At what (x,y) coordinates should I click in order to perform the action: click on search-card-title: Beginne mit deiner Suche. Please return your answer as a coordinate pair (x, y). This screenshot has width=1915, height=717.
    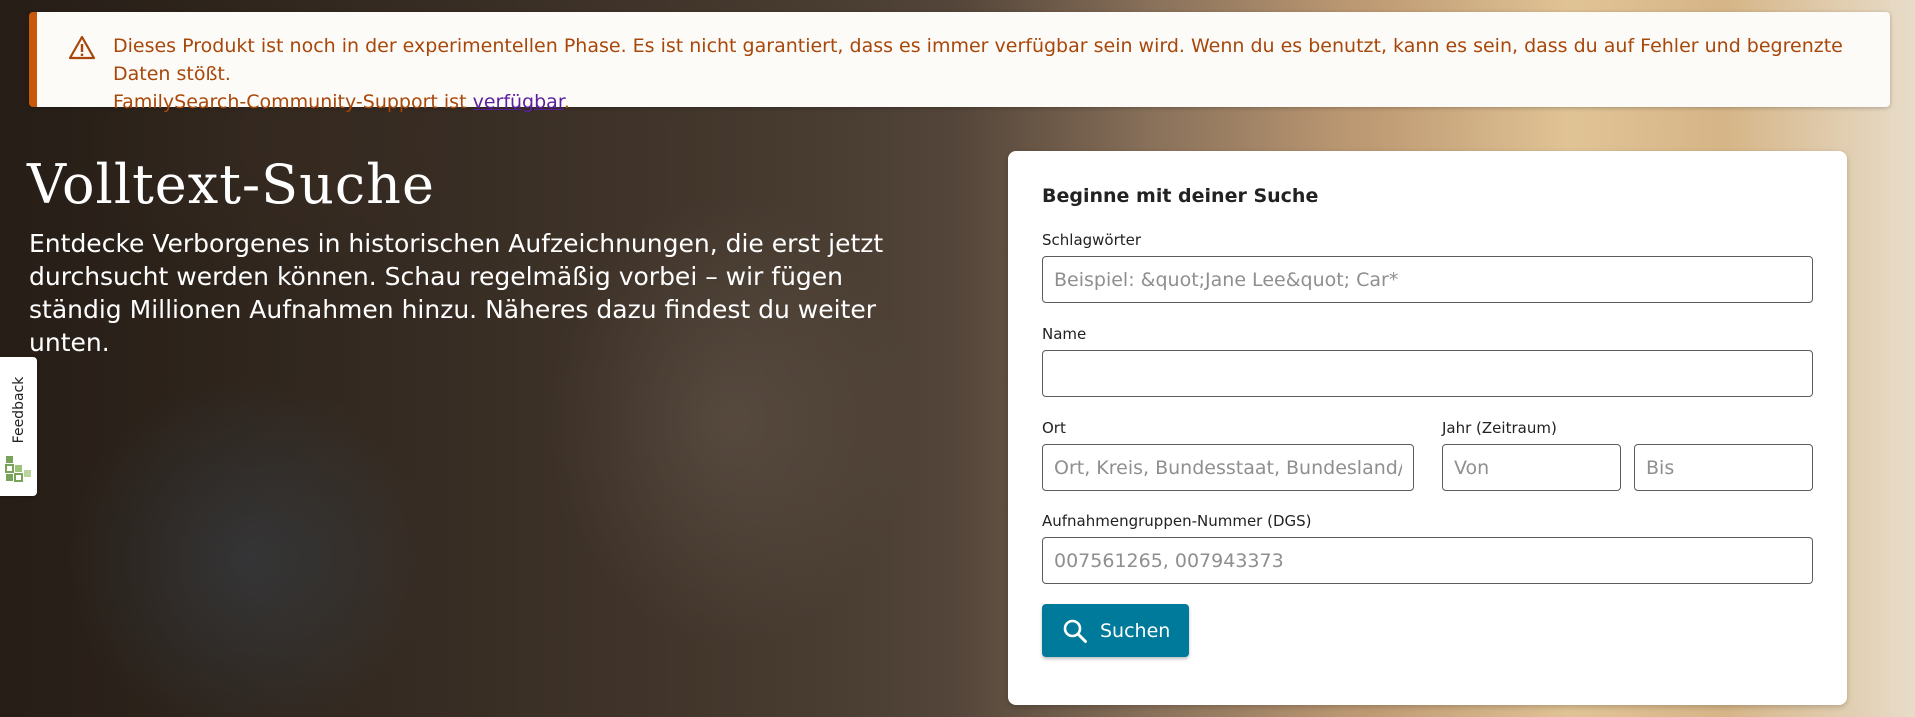
    Looking at the image, I should click on (1180, 196).